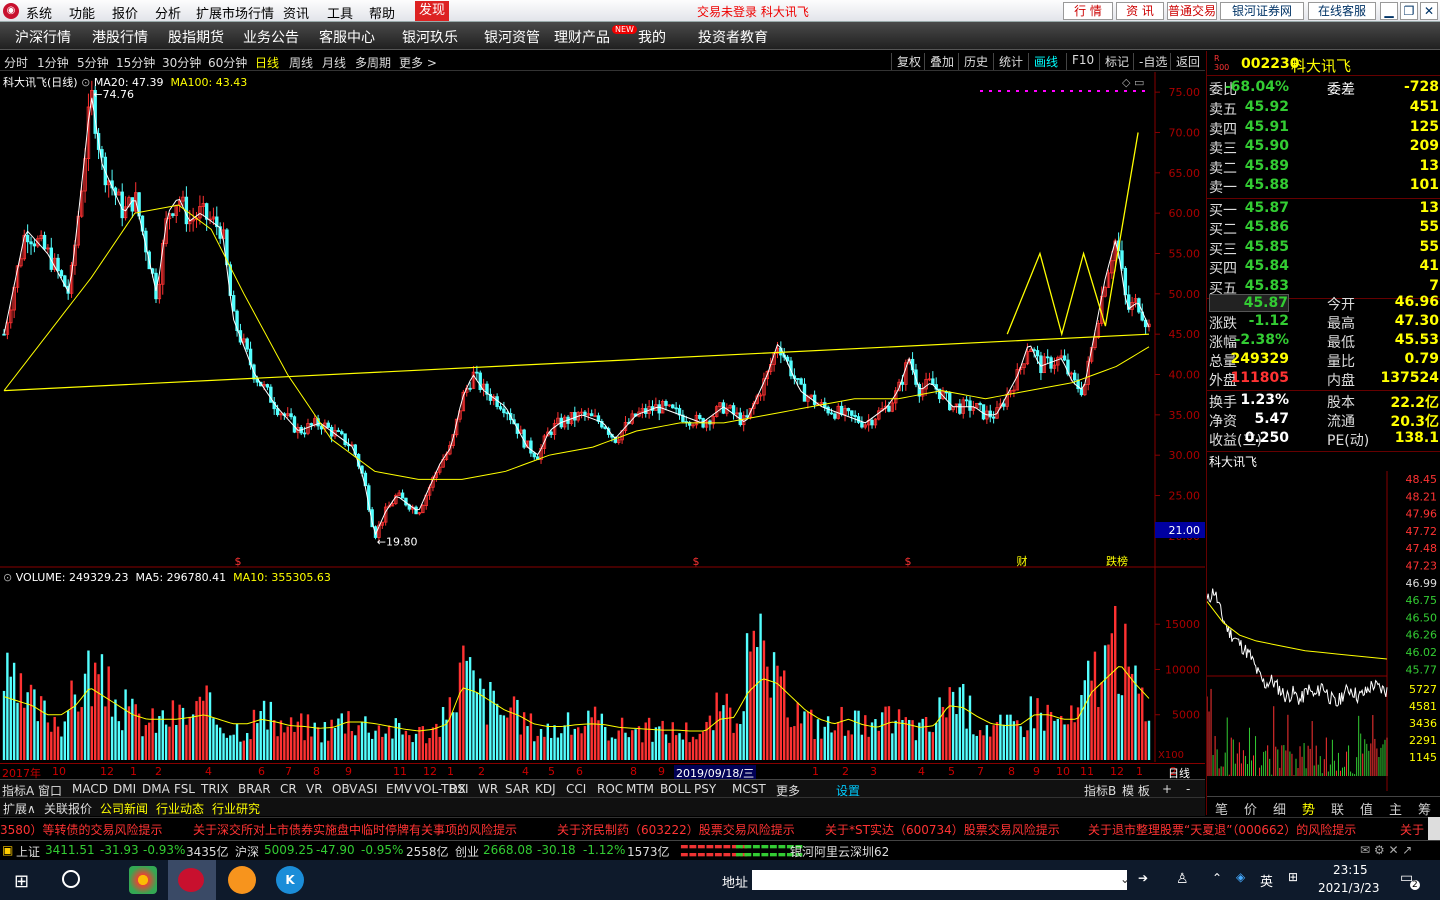 The image size is (1440, 900). What do you see at coordinates (290, 880) in the screenshot?
I see `app-icon-k: K` at bounding box center [290, 880].